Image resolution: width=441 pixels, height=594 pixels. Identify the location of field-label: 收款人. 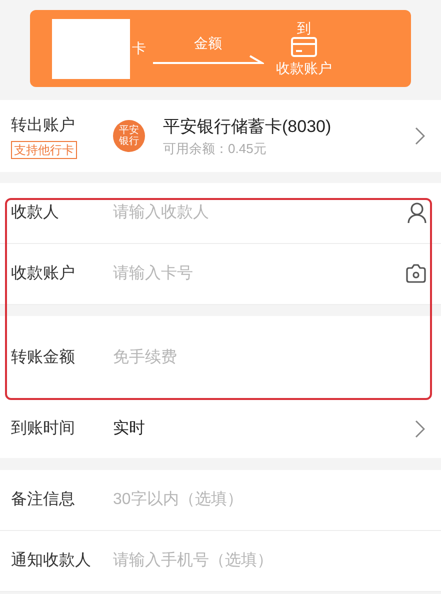
(35, 213).